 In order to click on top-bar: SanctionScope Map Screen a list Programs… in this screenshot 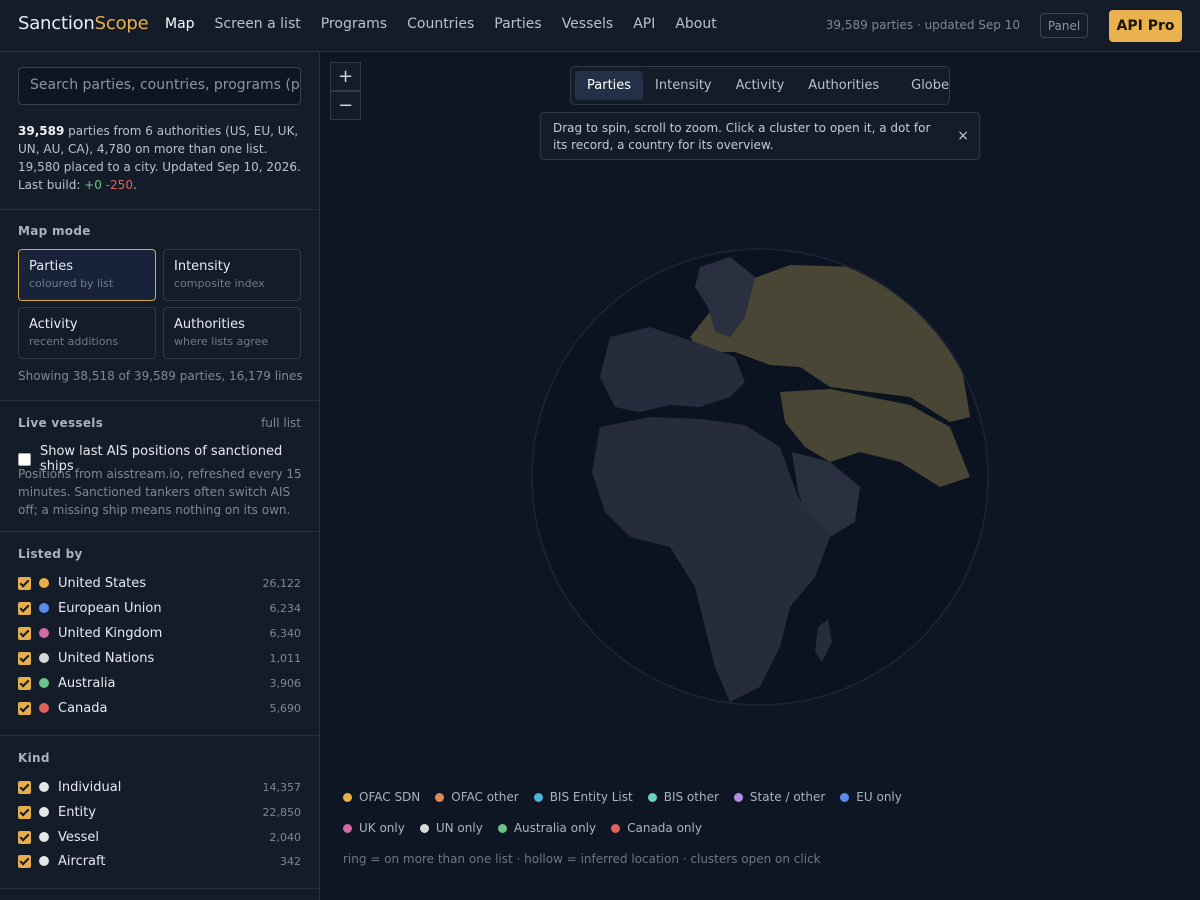, I will do `click(600, 26)`.